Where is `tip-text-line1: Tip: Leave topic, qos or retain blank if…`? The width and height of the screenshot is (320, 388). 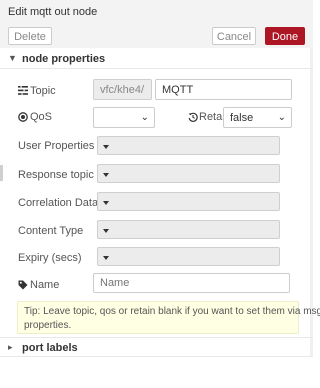 tip-text-line1: Tip: Leave topic, qos or retain blank if… is located at coordinates (172, 311).